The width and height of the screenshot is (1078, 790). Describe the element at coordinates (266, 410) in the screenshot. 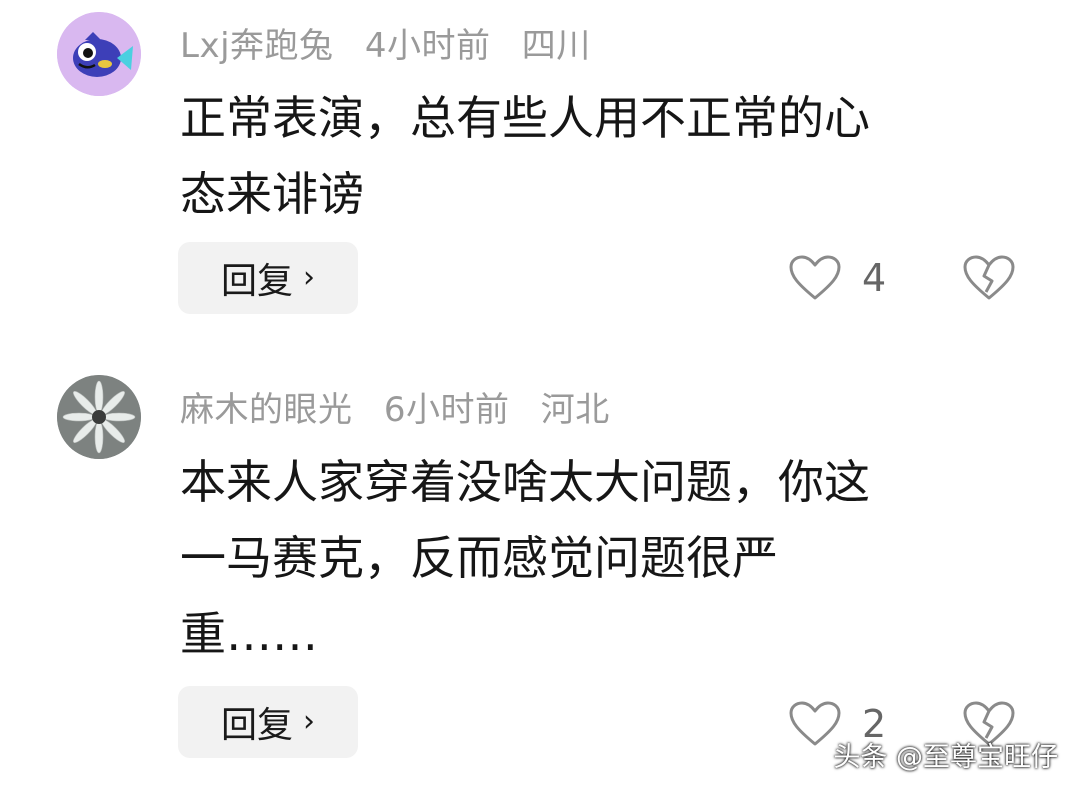

I see `username: 麻木的眼光` at that location.